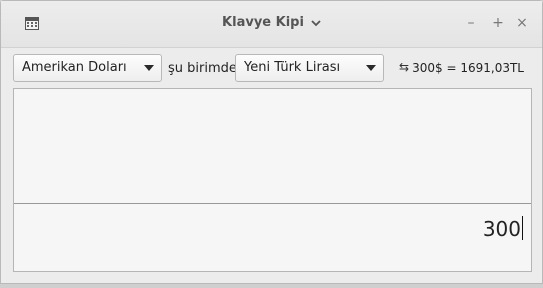  Describe the element at coordinates (522, 228) in the screenshot. I see `text-cursor` at that location.